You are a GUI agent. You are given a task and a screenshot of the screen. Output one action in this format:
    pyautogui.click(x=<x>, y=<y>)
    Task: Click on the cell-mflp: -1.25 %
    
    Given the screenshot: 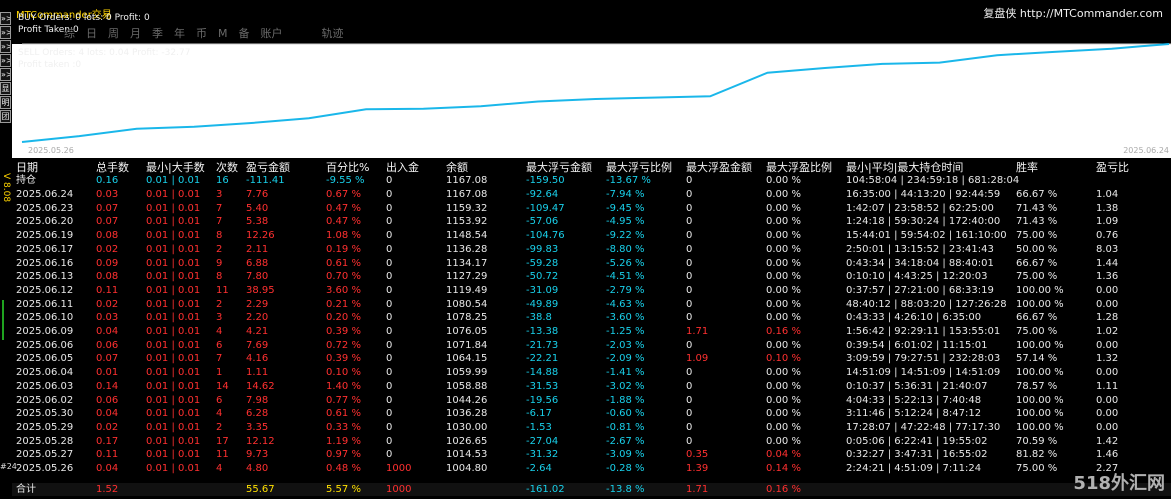 What is the action you would take?
    pyautogui.click(x=625, y=331)
    